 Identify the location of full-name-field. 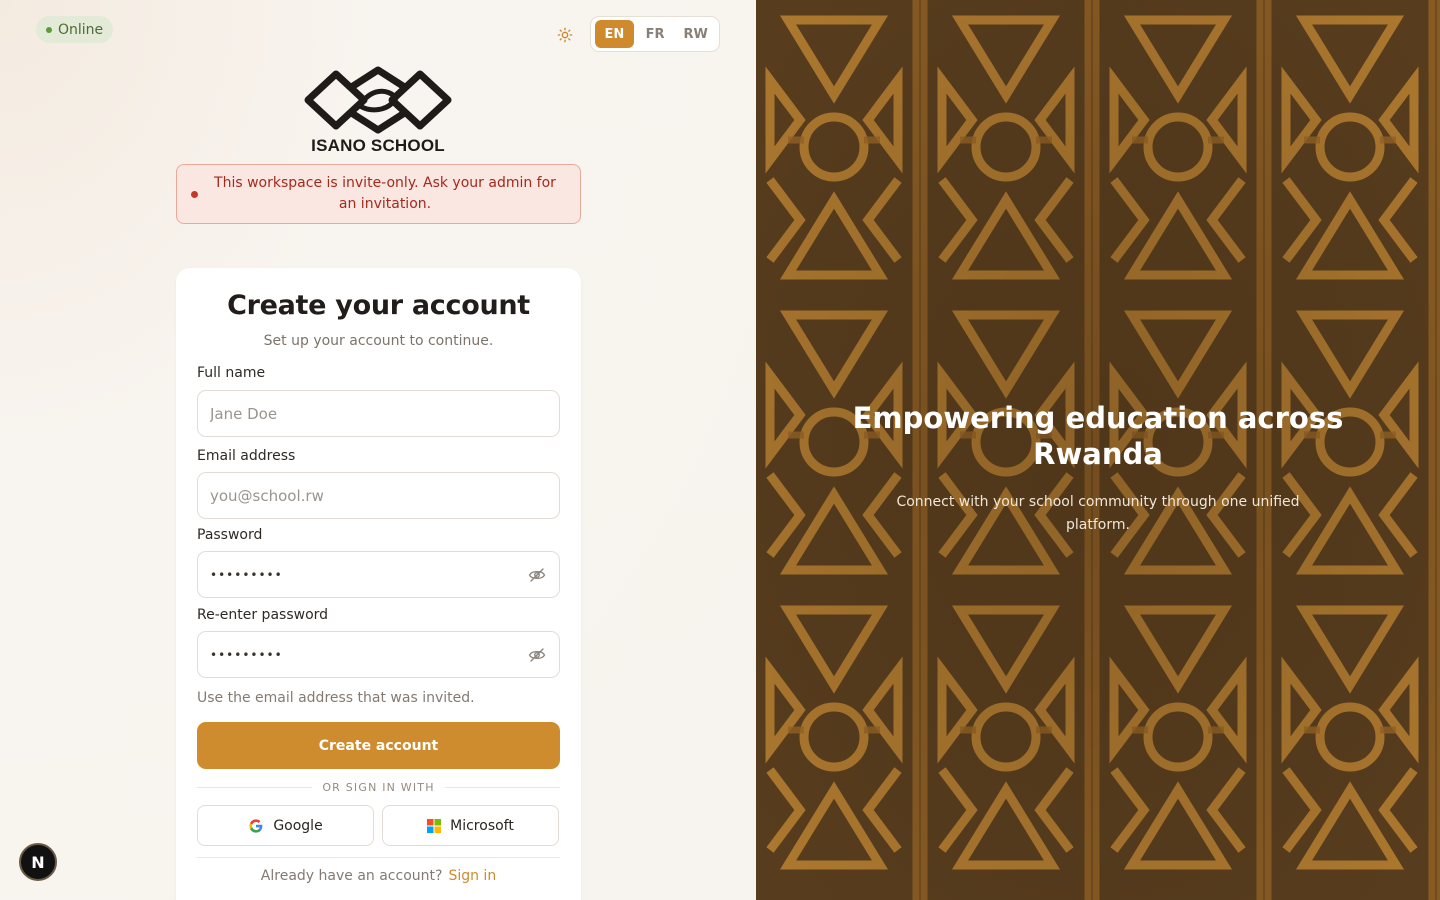
(378, 413).